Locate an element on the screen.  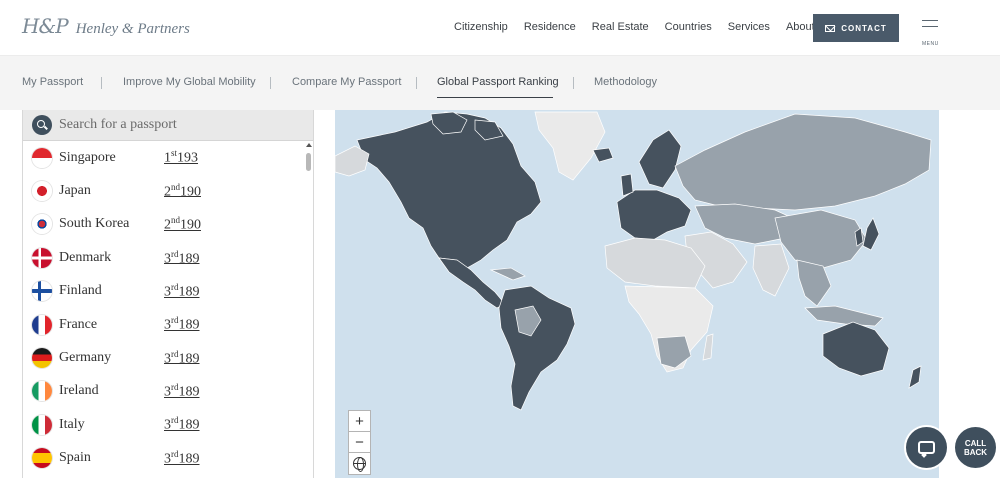
scroll-up-arrow-icon is located at coordinates (309, 145).